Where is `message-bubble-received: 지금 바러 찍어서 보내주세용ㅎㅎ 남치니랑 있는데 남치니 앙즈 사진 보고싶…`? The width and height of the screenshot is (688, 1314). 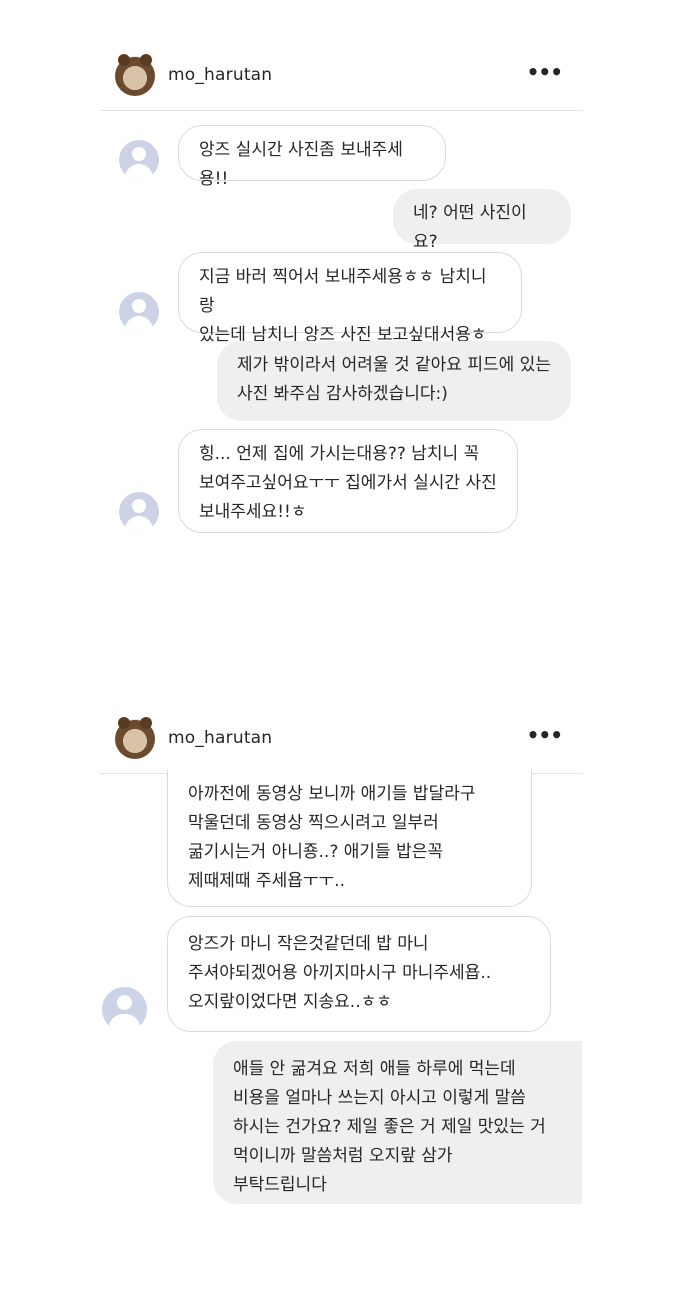 message-bubble-received: 지금 바러 찍어서 보내주세용ㅎㅎ 남치니랑 있는데 남치니 앙즈 사진 보고싶… is located at coordinates (350, 298).